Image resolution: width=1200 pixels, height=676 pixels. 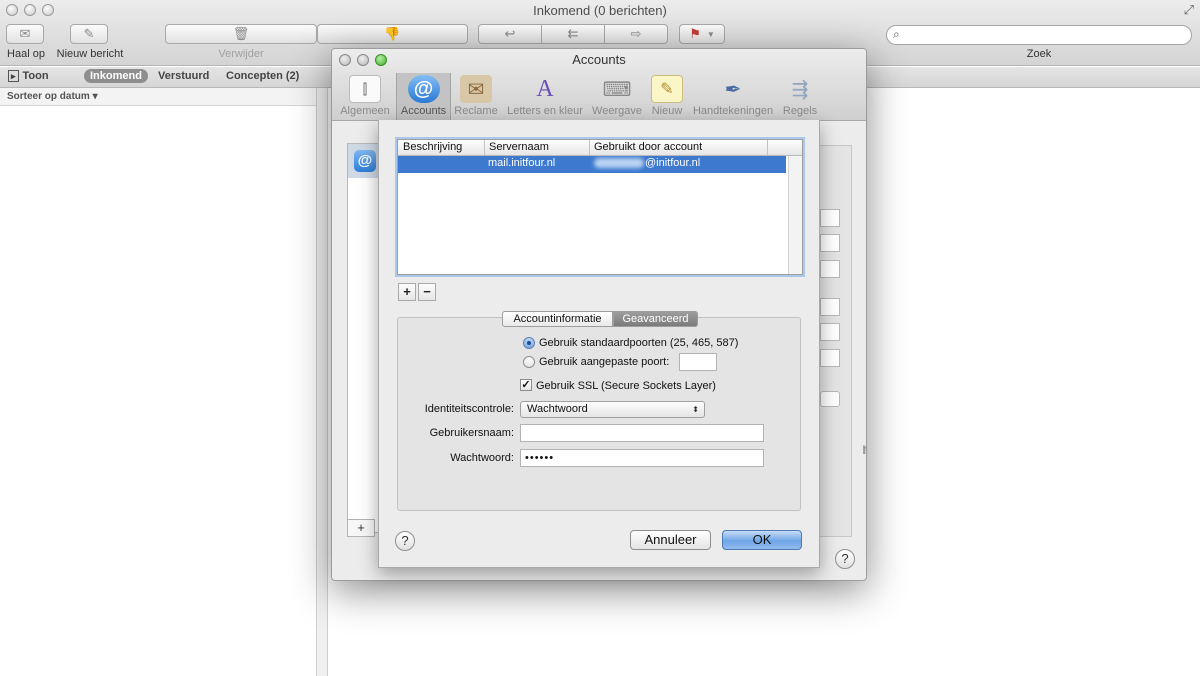 What do you see at coordinates (407, 292) in the screenshot?
I see `add-server-button: +` at bounding box center [407, 292].